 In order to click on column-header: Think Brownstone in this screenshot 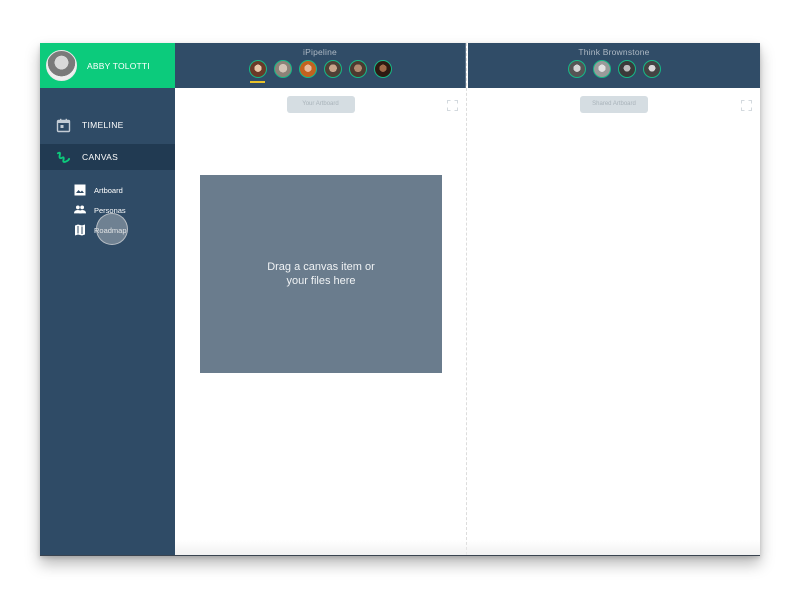, I will do `click(614, 65)`.